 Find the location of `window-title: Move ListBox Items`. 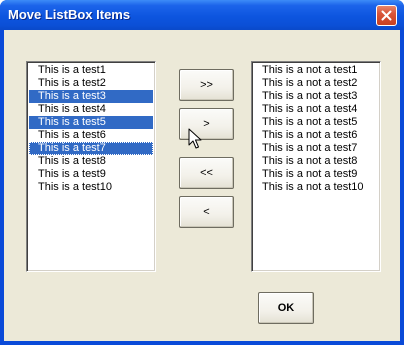

window-title: Move ListBox Items is located at coordinates (69, 14).